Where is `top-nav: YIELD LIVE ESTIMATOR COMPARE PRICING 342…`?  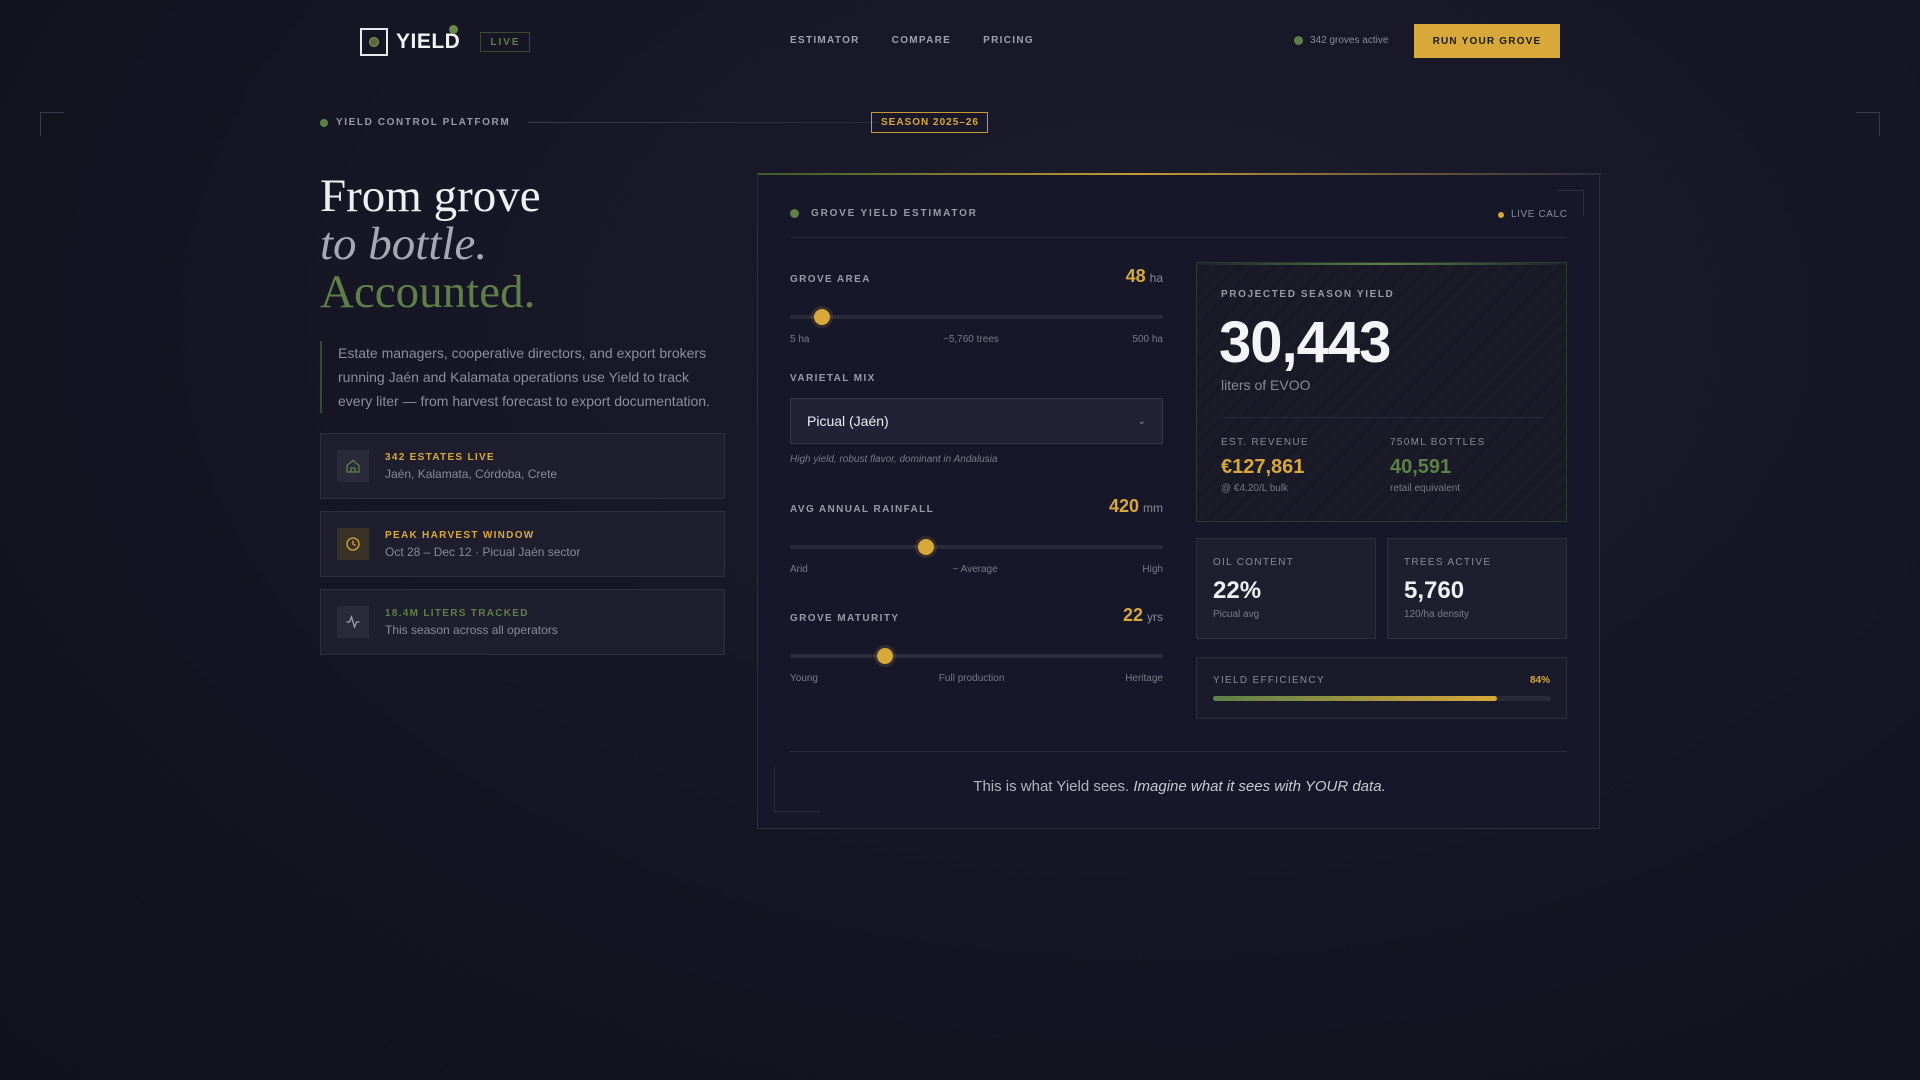 top-nav: YIELD LIVE ESTIMATOR COMPARE PRICING 342… is located at coordinates (960, 42).